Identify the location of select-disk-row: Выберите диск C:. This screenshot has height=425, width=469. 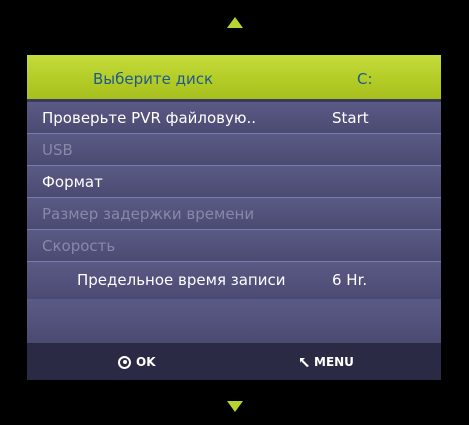
(234, 78).